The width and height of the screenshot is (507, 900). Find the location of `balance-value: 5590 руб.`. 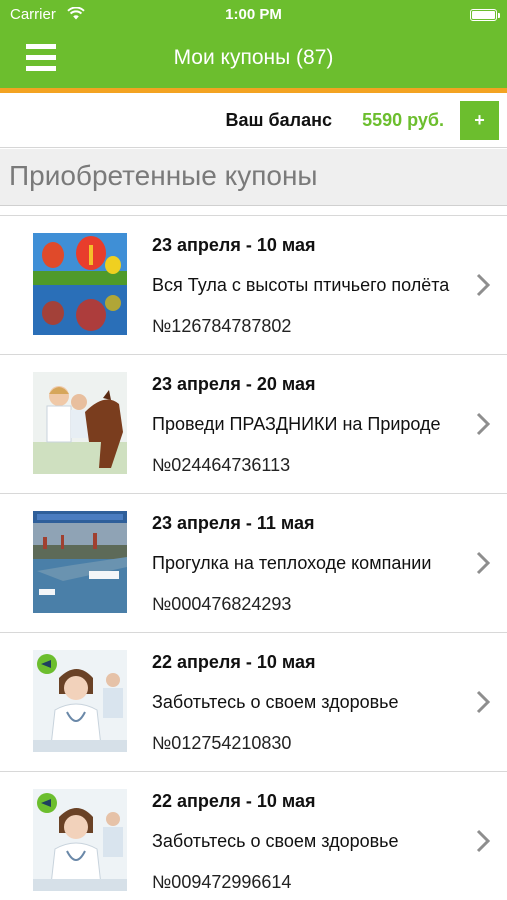

balance-value: 5590 руб. is located at coordinates (403, 120).